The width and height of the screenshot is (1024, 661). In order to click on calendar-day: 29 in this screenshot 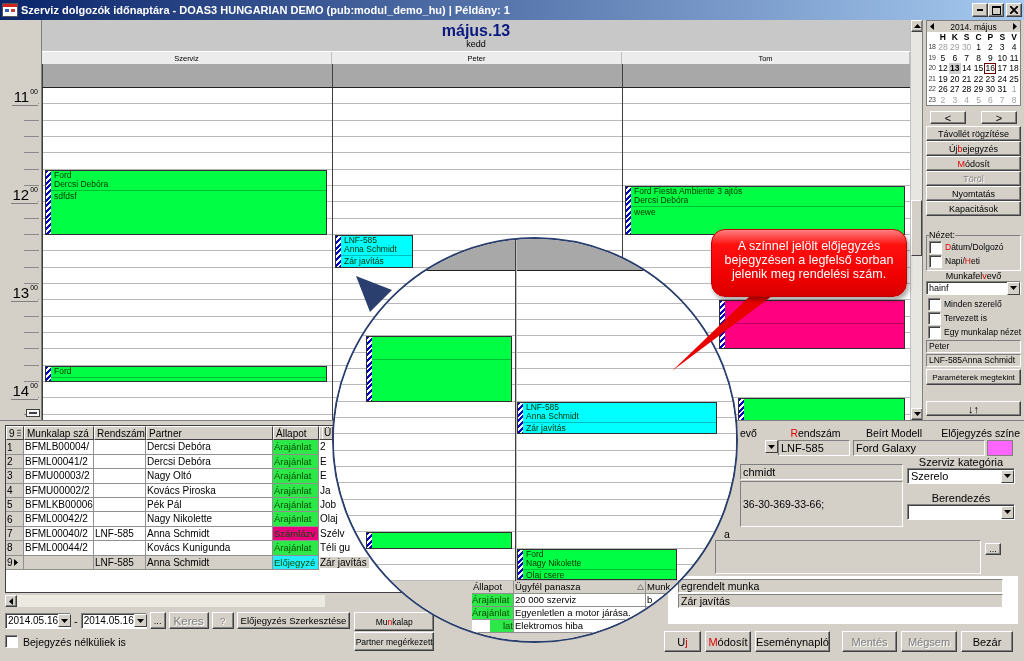, I will do `click(978, 89)`.